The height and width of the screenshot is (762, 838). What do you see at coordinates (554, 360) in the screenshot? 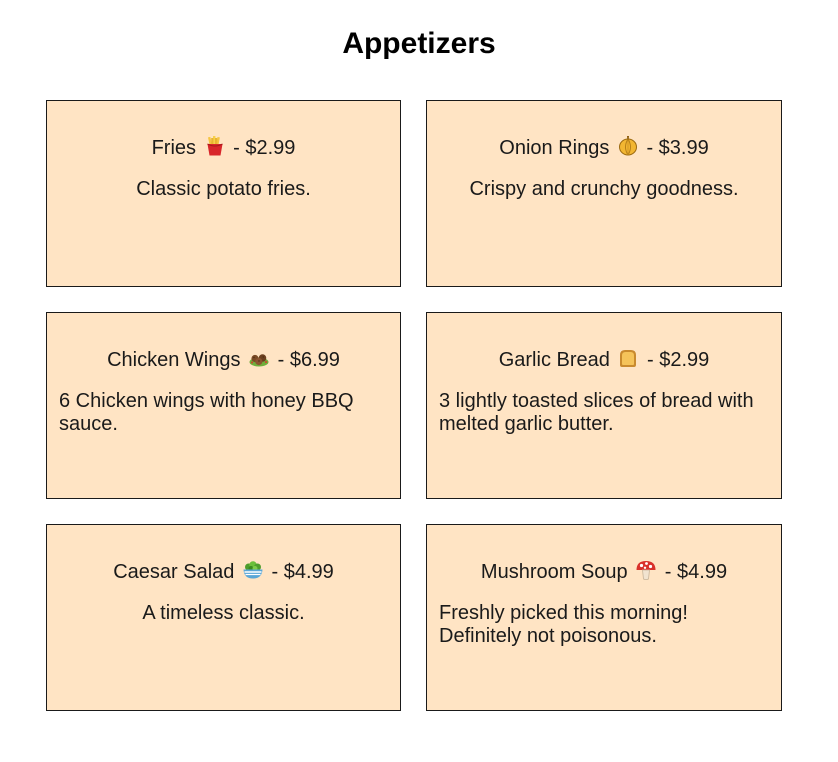
I see `item-name: Garlic Bread` at bounding box center [554, 360].